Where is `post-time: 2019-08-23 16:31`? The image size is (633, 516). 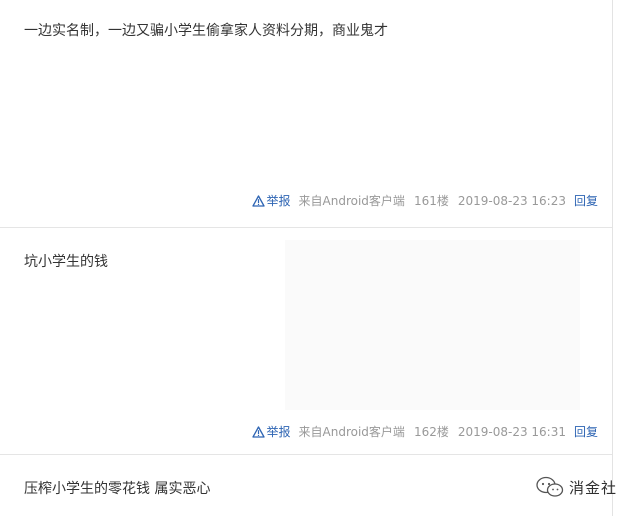 post-time: 2019-08-23 16:31 is located at coordinates (511, 431).